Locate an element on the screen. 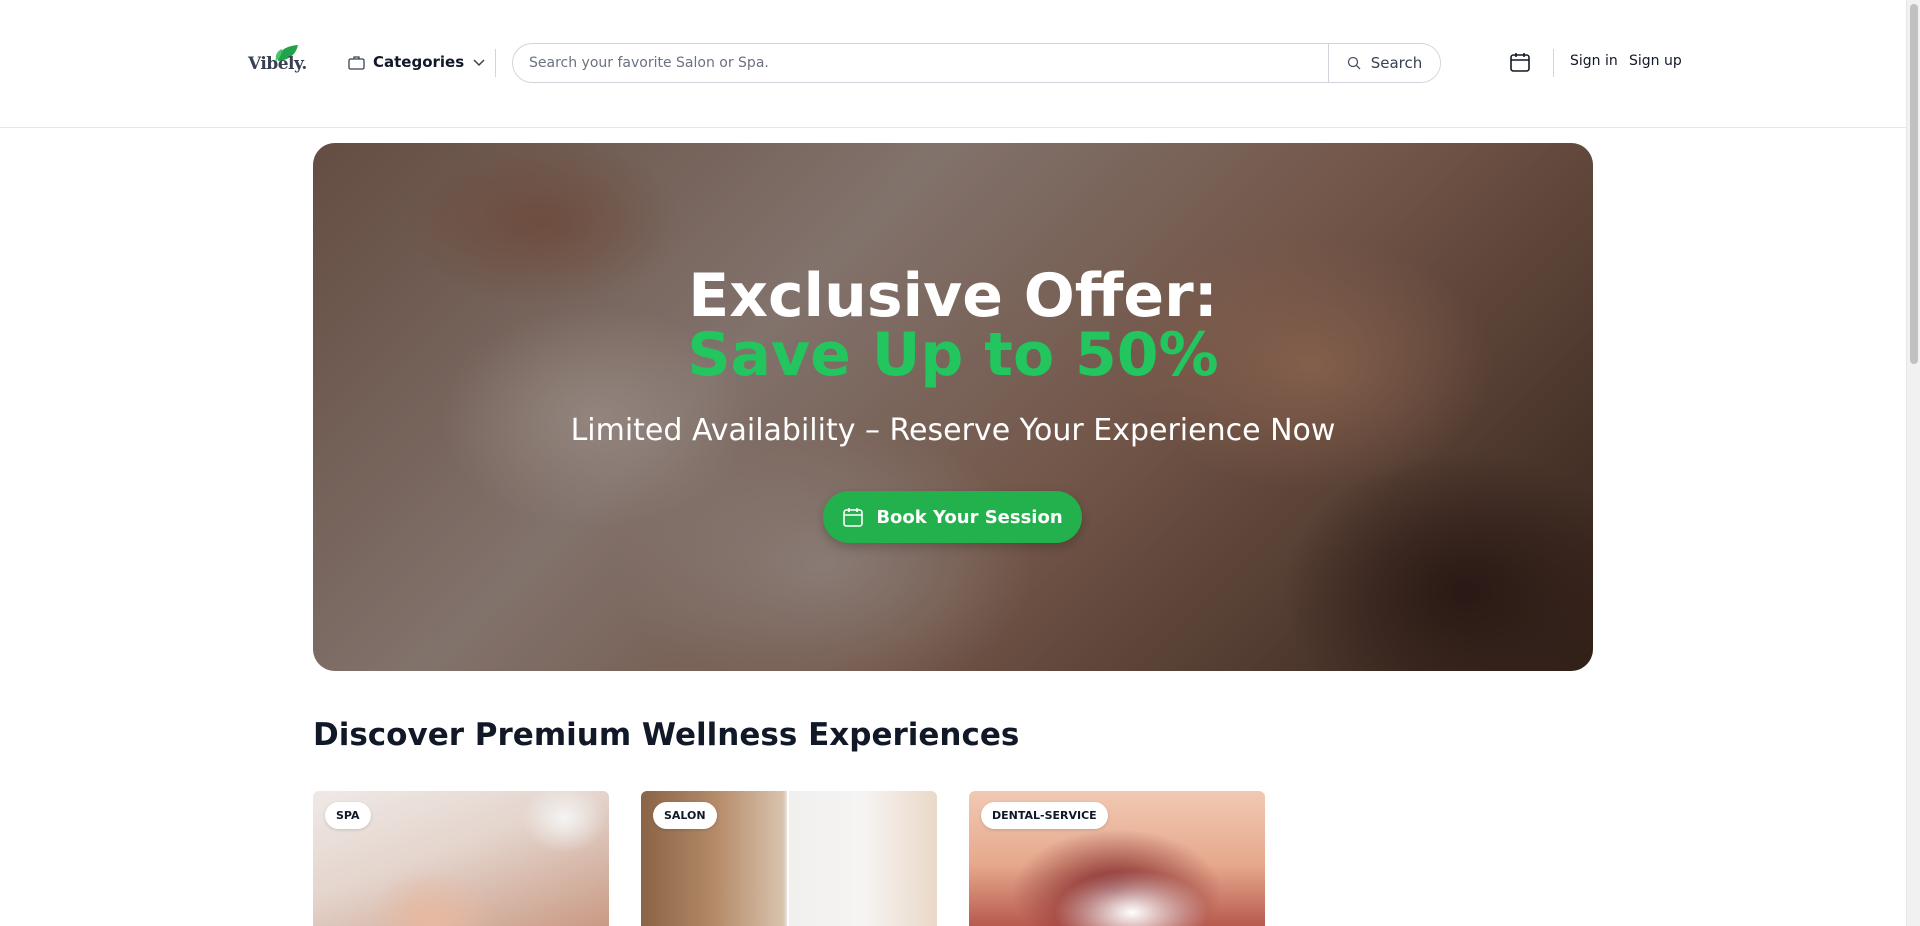 This screenshot has height=926, width=1920. experience-card-dental: DENTAL-SERVICE is located at coordinates (1117, 858).